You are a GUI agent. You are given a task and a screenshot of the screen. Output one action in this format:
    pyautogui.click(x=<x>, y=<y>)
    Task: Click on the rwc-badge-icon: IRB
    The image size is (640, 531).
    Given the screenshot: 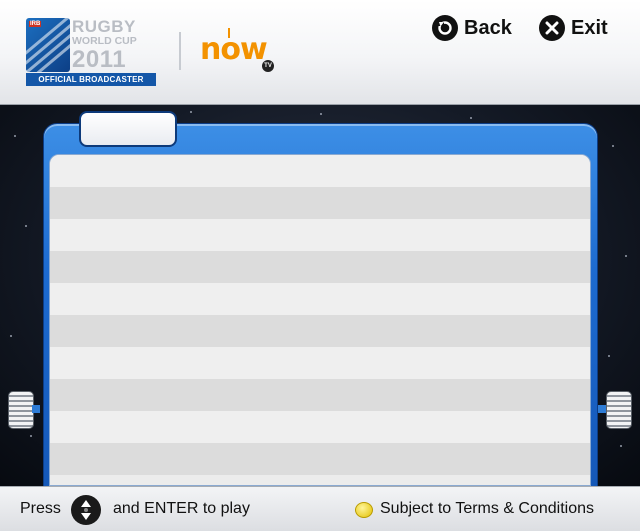 What is the action you would take?
    pyautogui.click(x=48, y=45)
    